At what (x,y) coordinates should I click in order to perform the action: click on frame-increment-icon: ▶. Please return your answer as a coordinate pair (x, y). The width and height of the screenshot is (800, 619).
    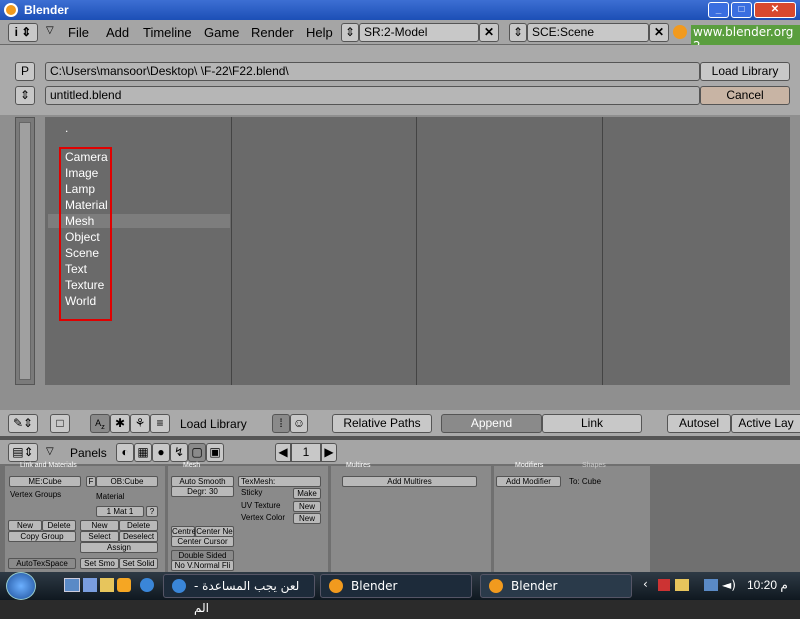
    Looking at the image, I should click on (329, 452).